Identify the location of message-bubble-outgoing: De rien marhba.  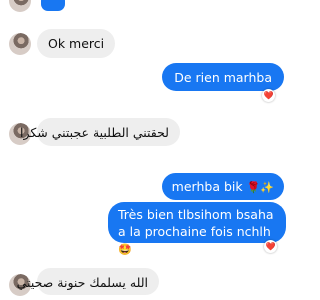
(223, 77).